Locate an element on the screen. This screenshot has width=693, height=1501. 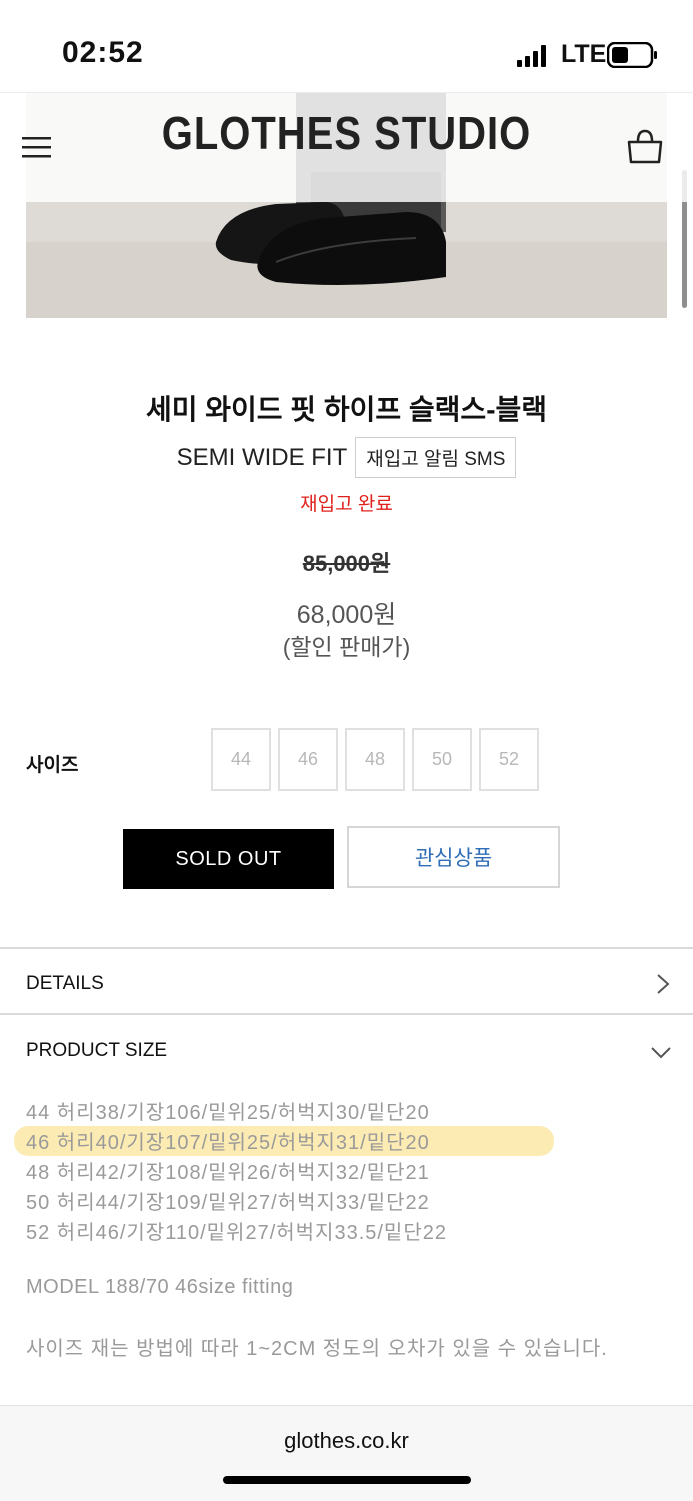
size-label: 사이즈 is located at coordinates (52, 765).